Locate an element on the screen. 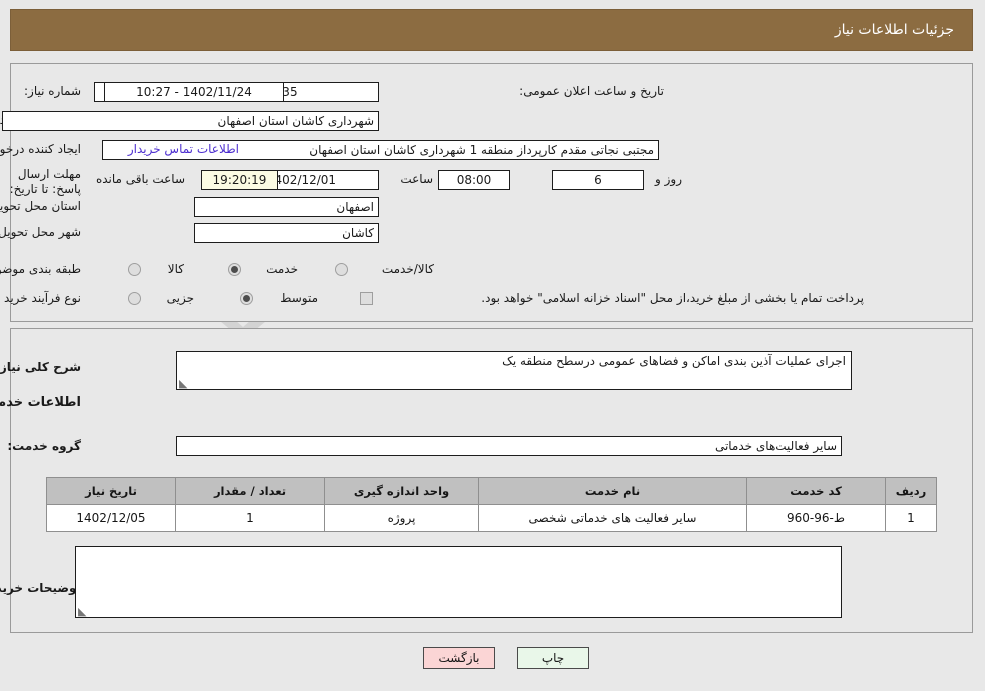 The width and height of the screenshot is (985, 691). province-label: استان محل تحویل: is located at coordinates (41, 206).